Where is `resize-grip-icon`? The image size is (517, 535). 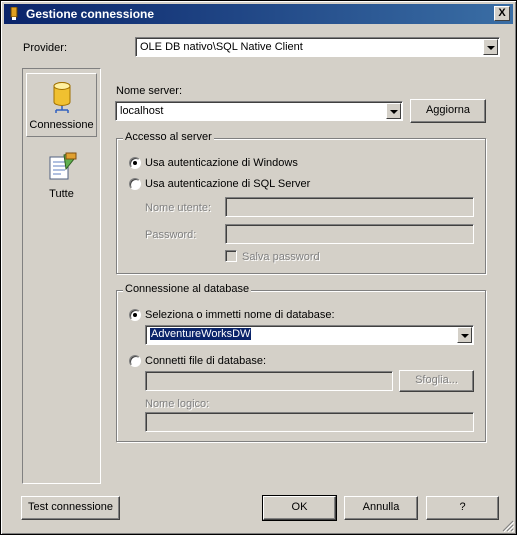 resize-grip-icon is located at coordinates (508, 526).